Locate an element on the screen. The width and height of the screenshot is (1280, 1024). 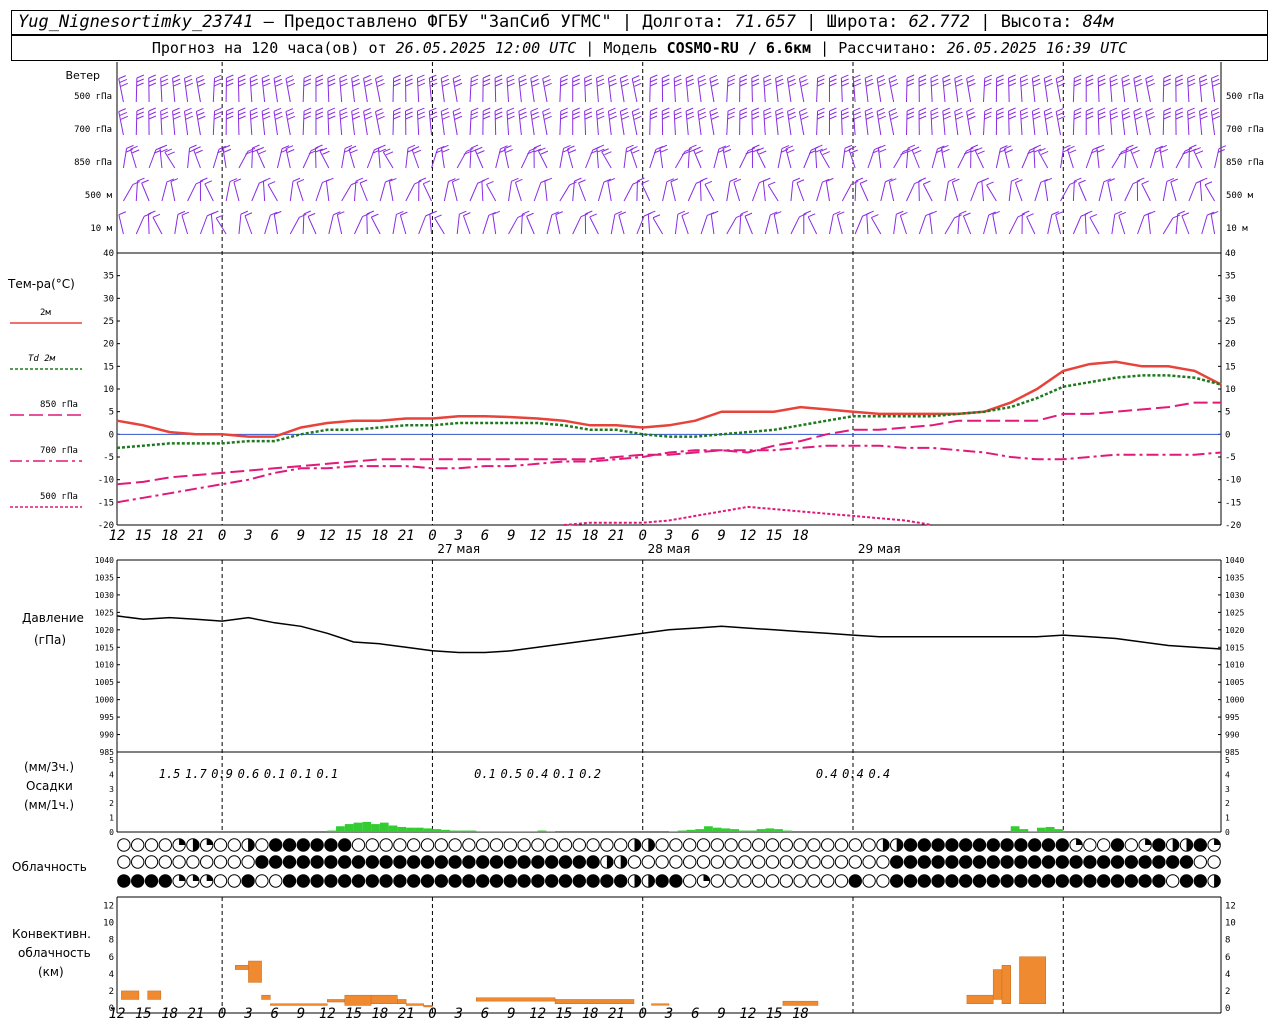
press-tick-left: 1030 is located at coordinates (104, 595).